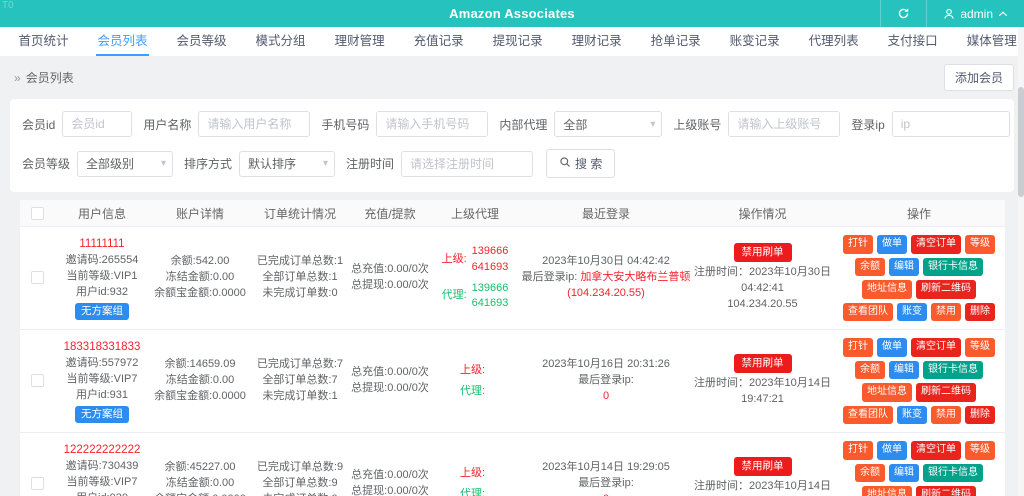 The width and height of the screenshot is (1024, 496). What do you see at coordinates (512, 213) in the screenshot?
I see `table-header: 用户信息 账户详情 订单统计情况 充值/提款 上级代理 最近登录 操作情况 操作` at bounding box center [512, 213].